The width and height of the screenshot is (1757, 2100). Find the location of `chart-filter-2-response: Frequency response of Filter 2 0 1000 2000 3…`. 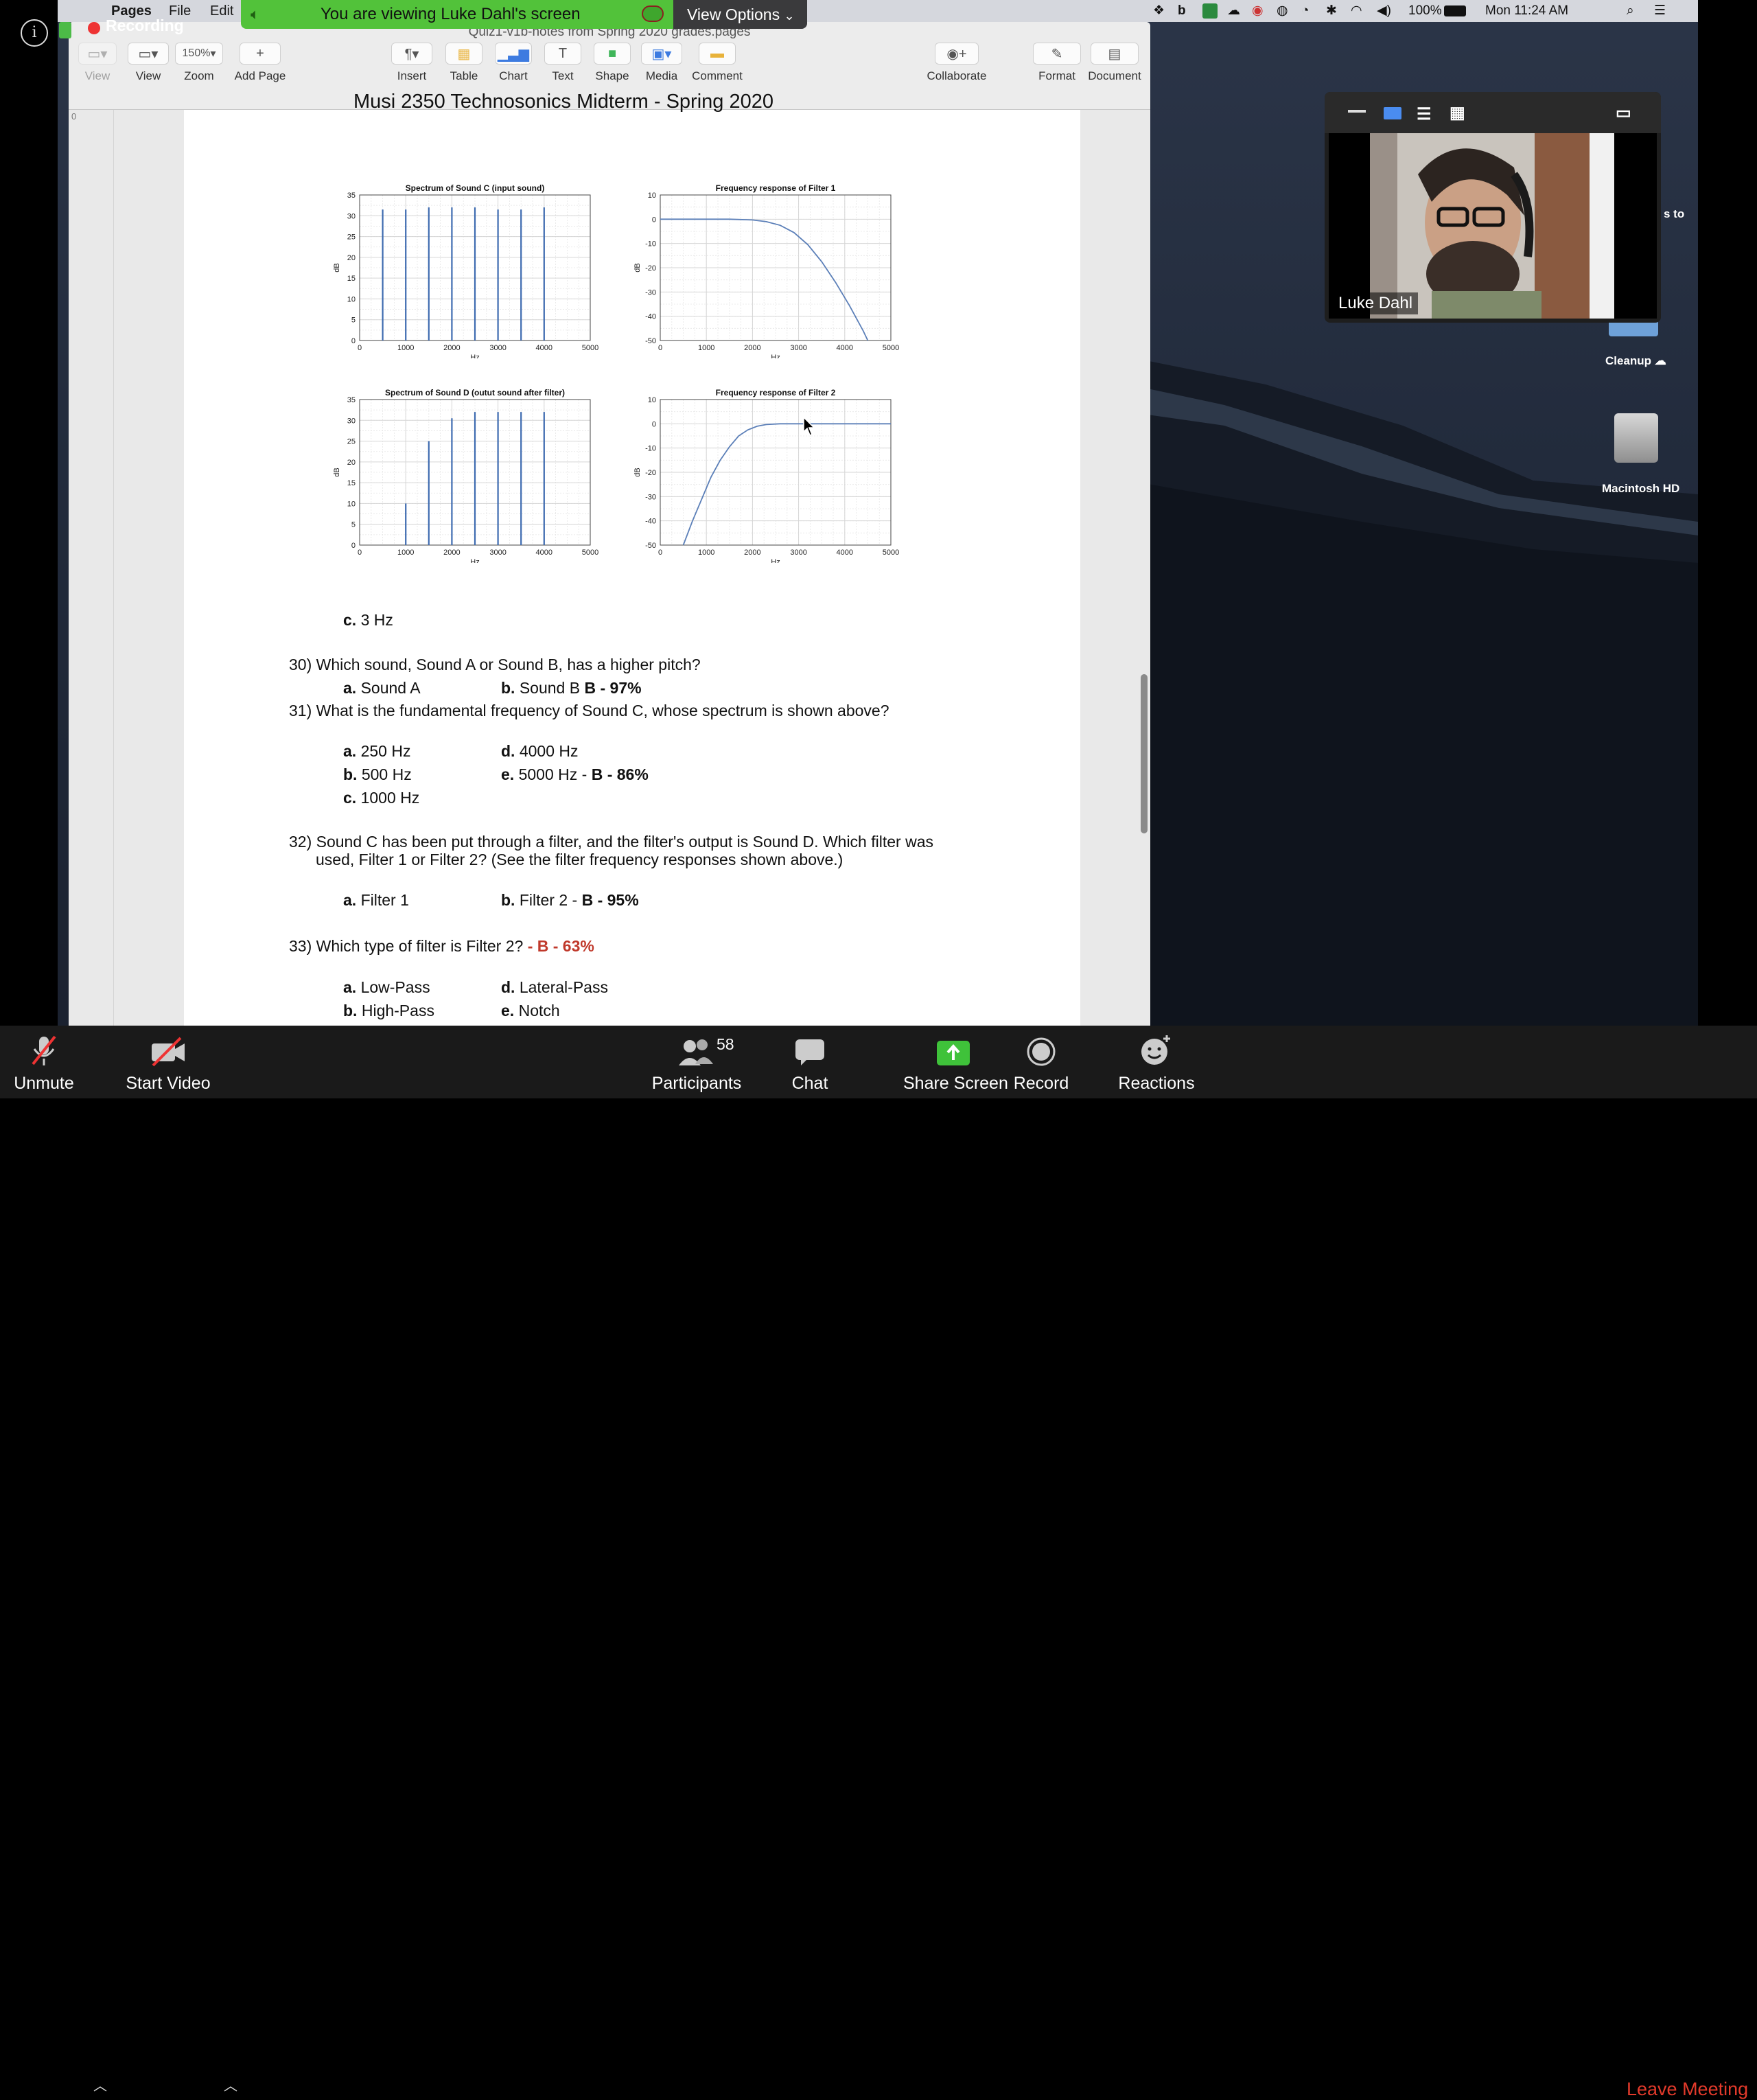

chart-filter-2-response: Frequency response of Filter 2 0 1000 2000 3… is located at coordinates (766, 476).